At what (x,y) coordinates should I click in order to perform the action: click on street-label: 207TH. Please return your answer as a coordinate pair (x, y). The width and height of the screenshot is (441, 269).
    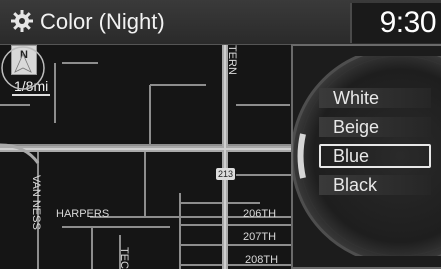
    Looking at the image, I should click on (260, 237).